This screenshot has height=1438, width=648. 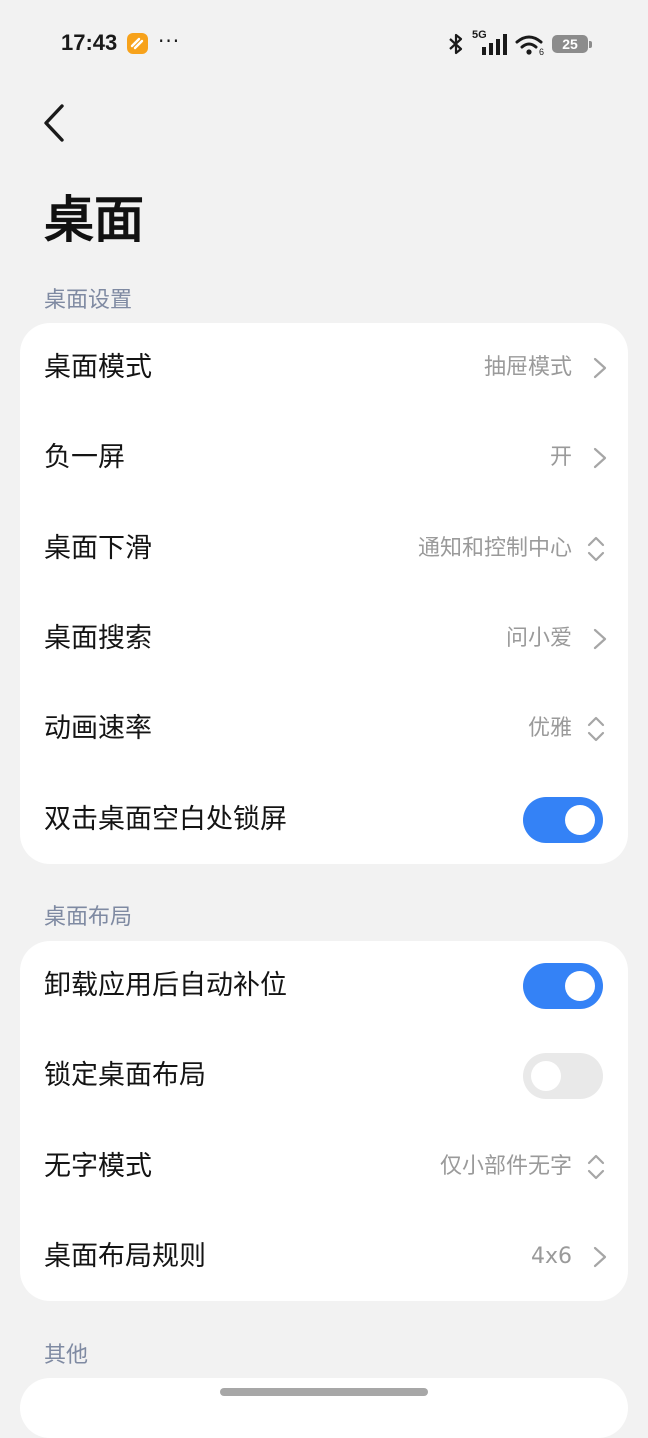 What do you see at coordinates (94, 220) in the screenshot?
I see `page-title: 桌面` at bounding box center [94, 220].